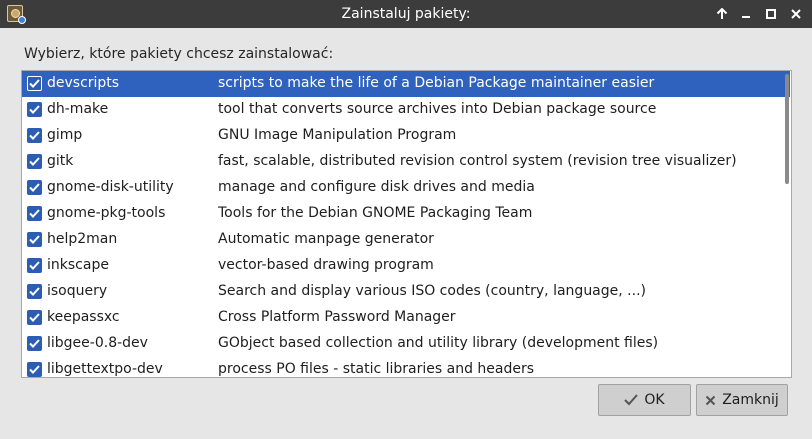  What do you see at coordinates (97, 343) in the screenshot?
I see `package-name: libgee-0.8-dev` at bounding box center [97, 343].